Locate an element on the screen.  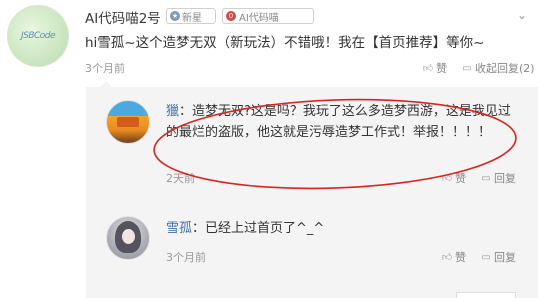
reply-time: 2天前 is located at coordinates (180, 178).